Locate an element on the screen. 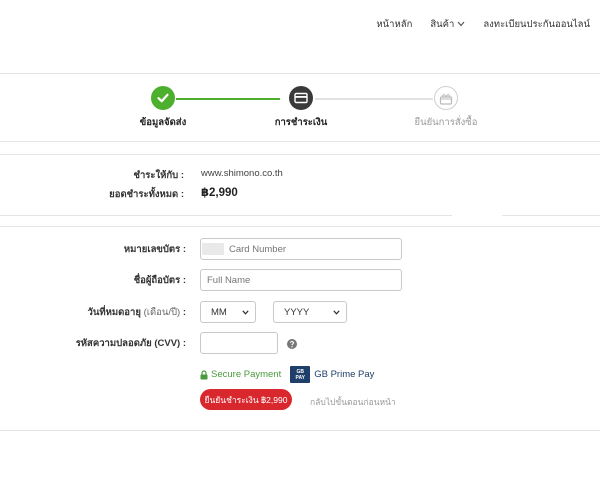  card-holder-label: ชื่อผู้ถือบัตร : is located at coordinates (159, 280).